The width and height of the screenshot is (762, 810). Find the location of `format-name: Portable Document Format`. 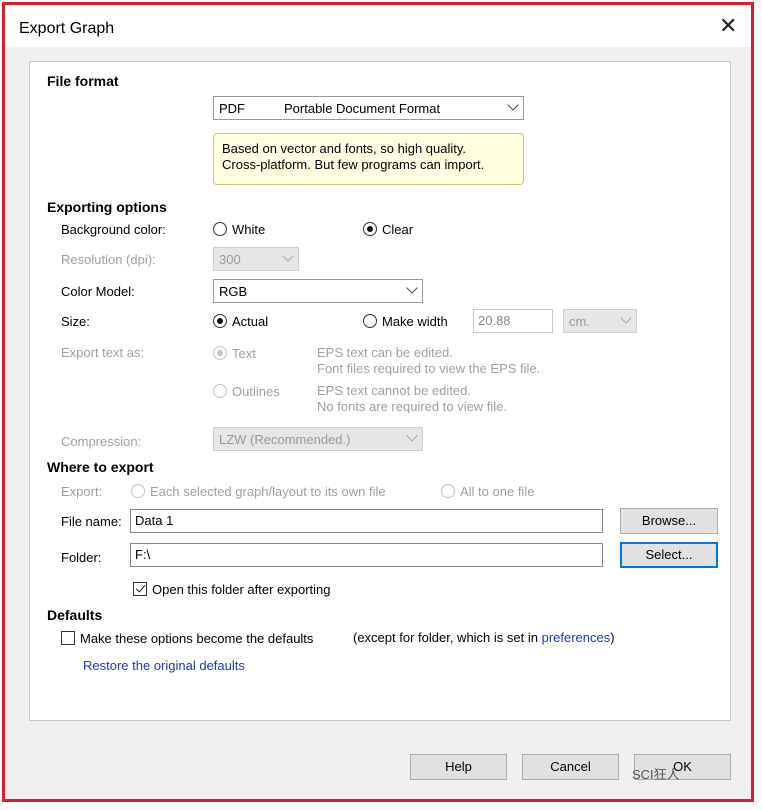

format-name: Portable Document Format is located at coordinates (362, 108).